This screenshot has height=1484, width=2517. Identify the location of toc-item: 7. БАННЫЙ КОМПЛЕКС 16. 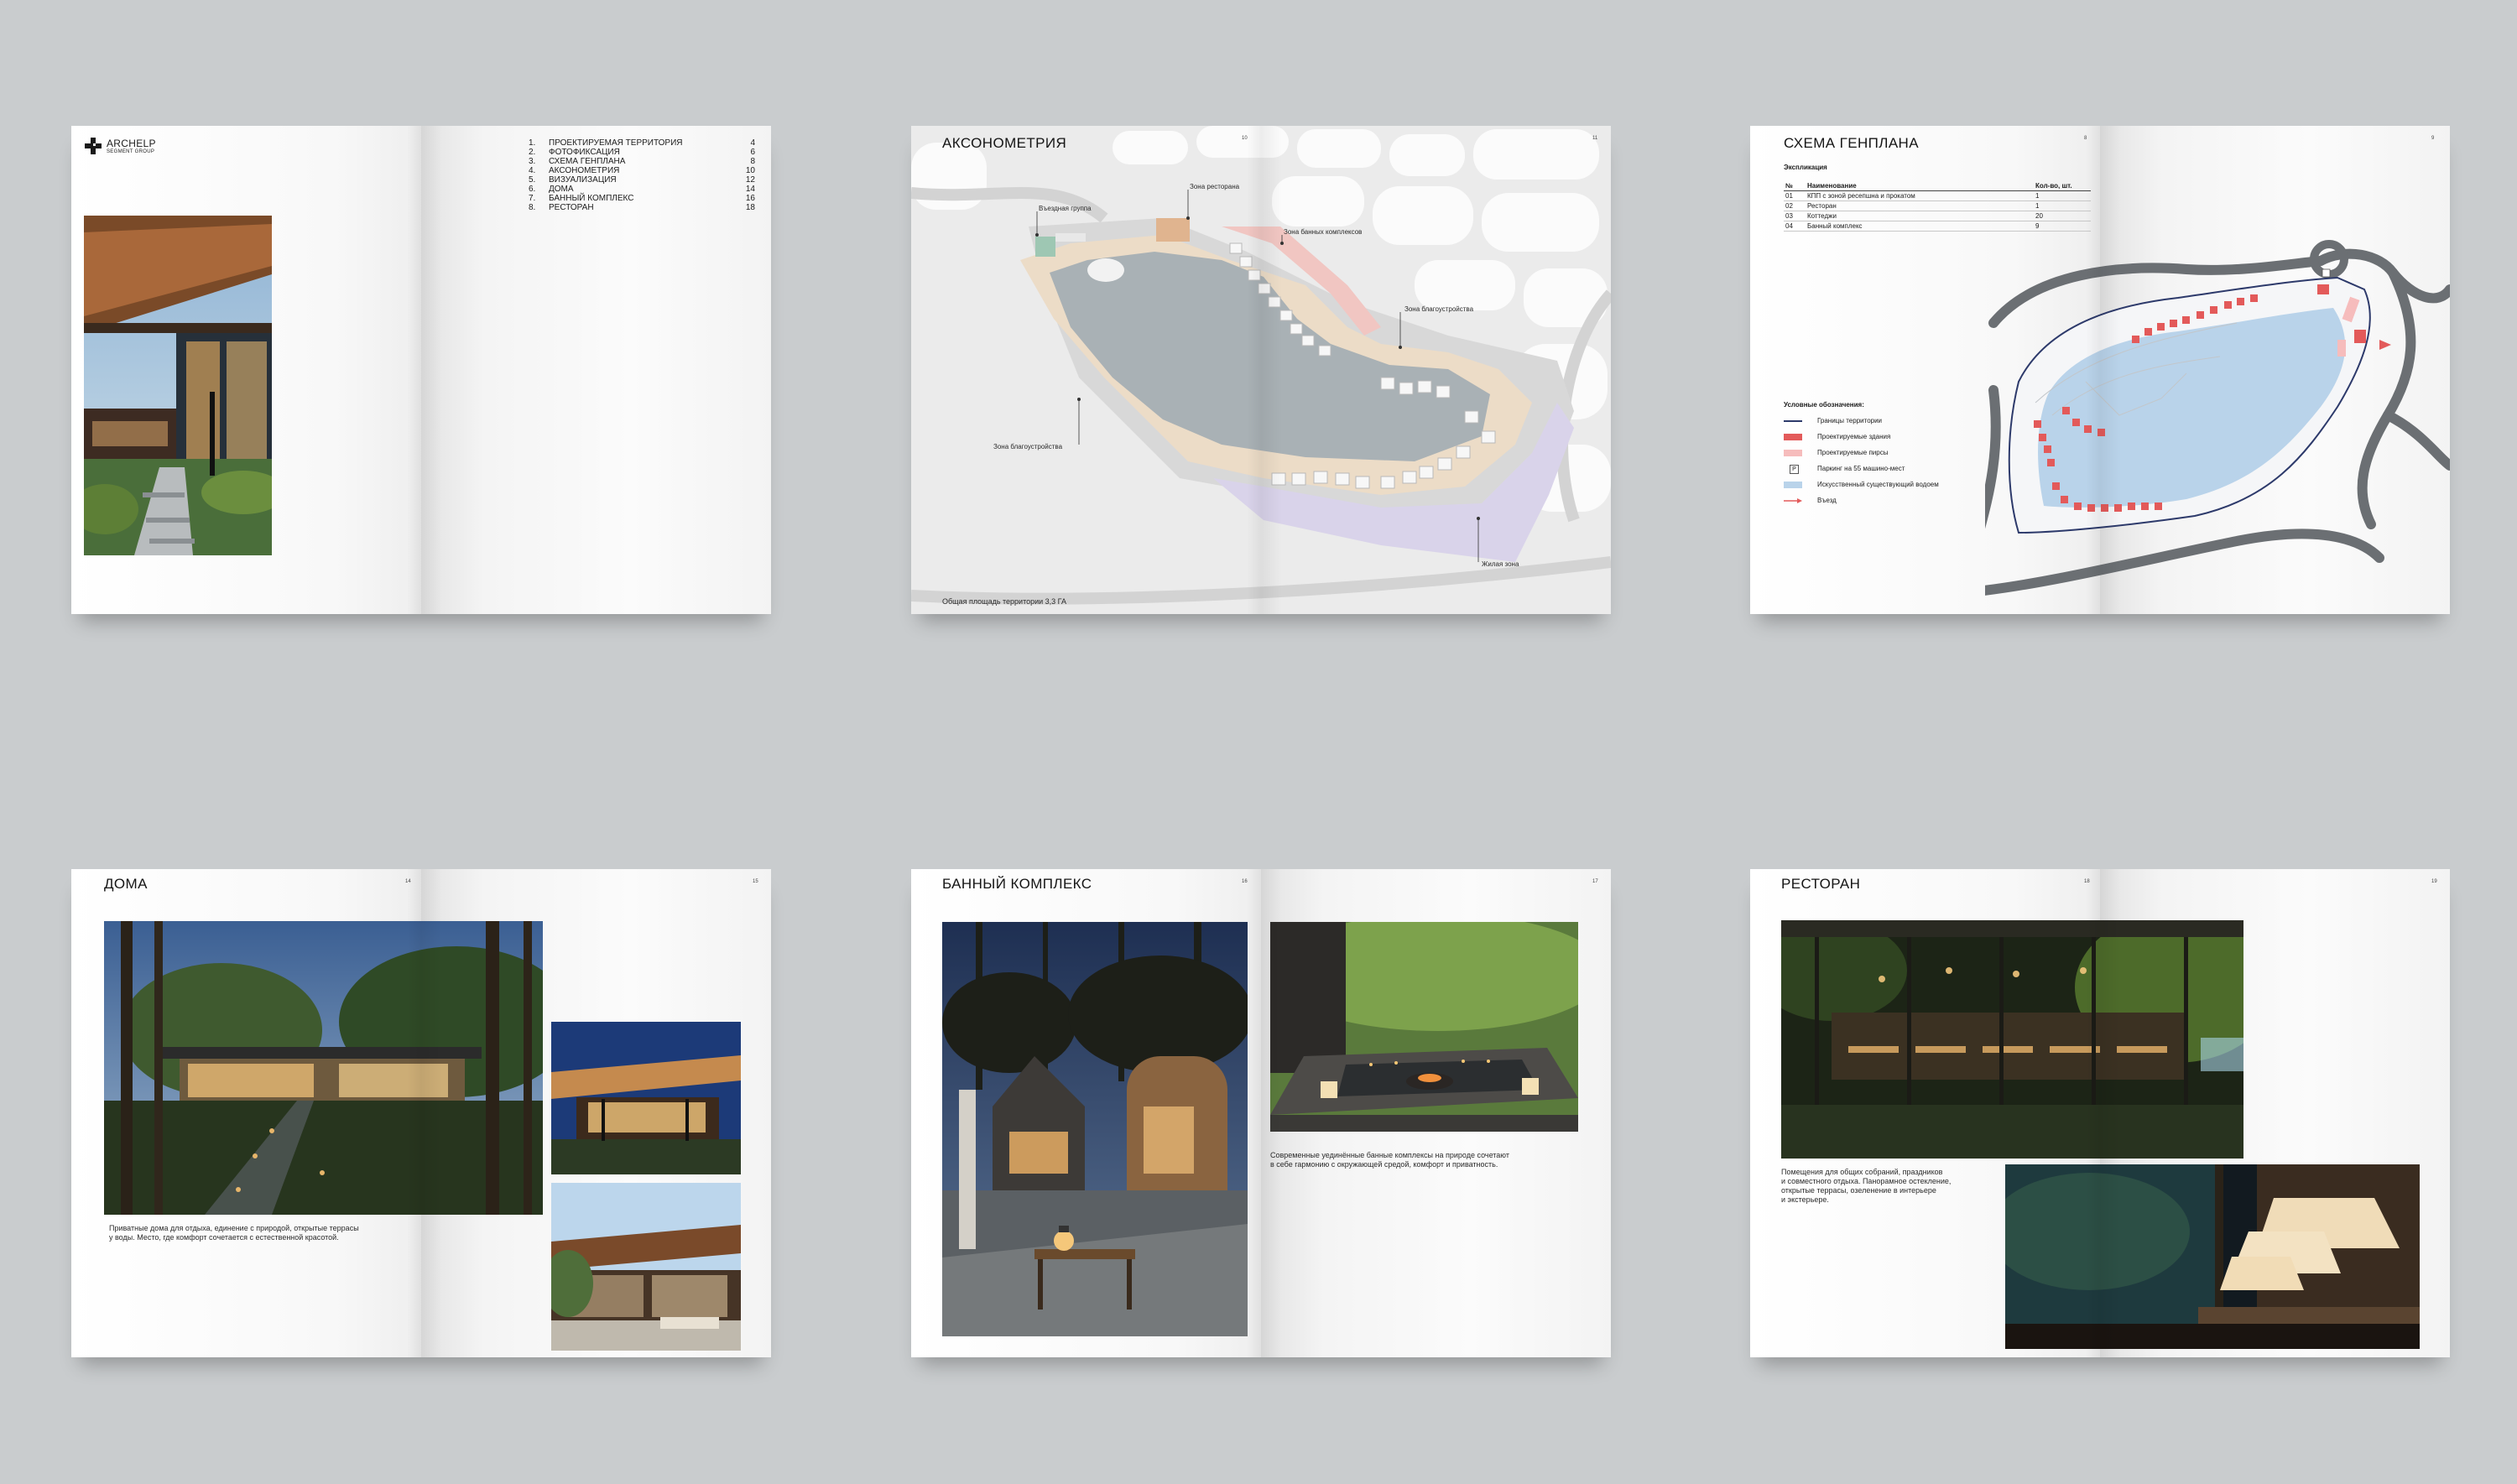
(642, 198).